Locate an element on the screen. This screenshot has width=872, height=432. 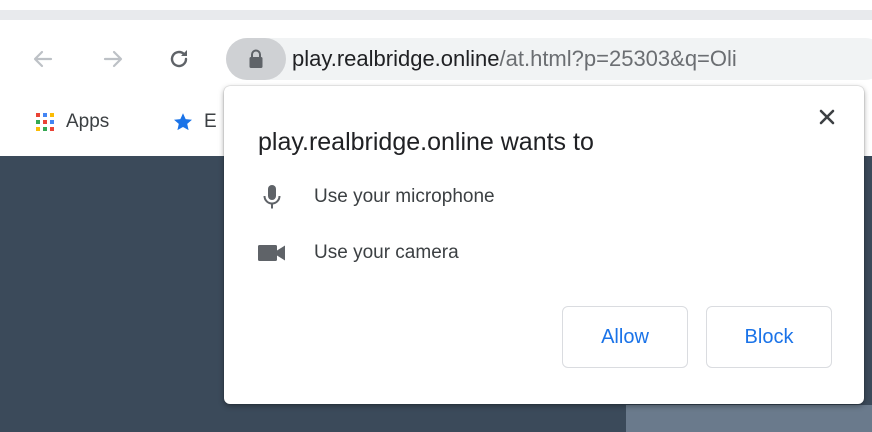
close-icon is located at coordinates (827, 117).